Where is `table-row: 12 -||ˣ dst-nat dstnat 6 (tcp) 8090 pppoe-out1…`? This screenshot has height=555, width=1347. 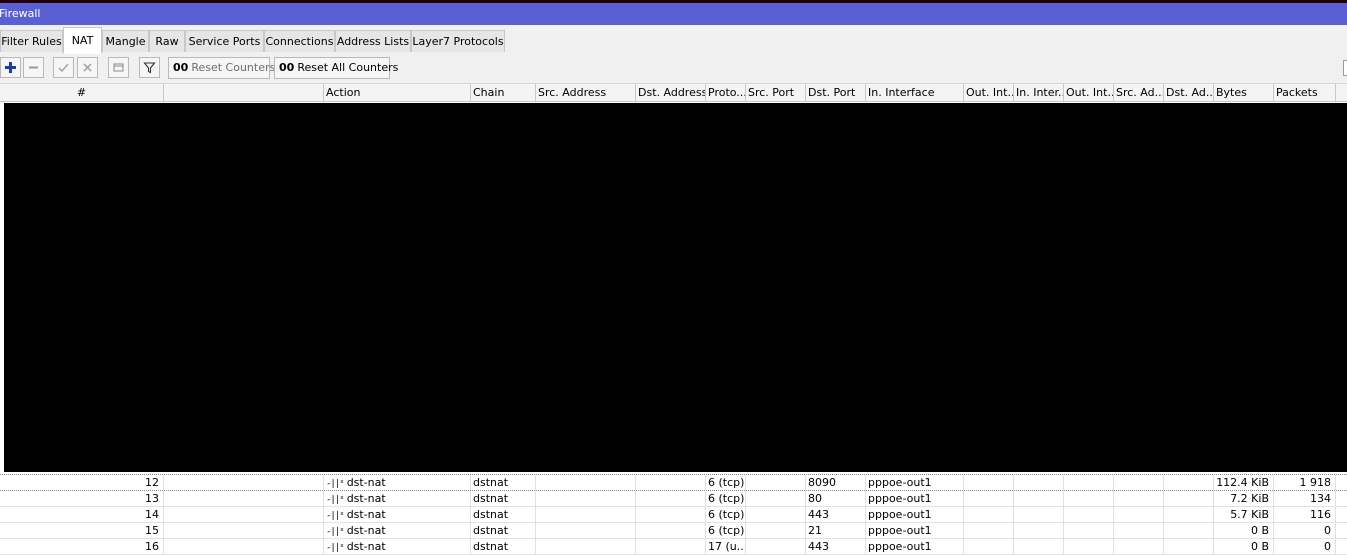
table-row: 12 -||ˣ dst-nat dstnat 6 (tcp) 8090 pppoe-out1… is located at coordinates (673, 482).